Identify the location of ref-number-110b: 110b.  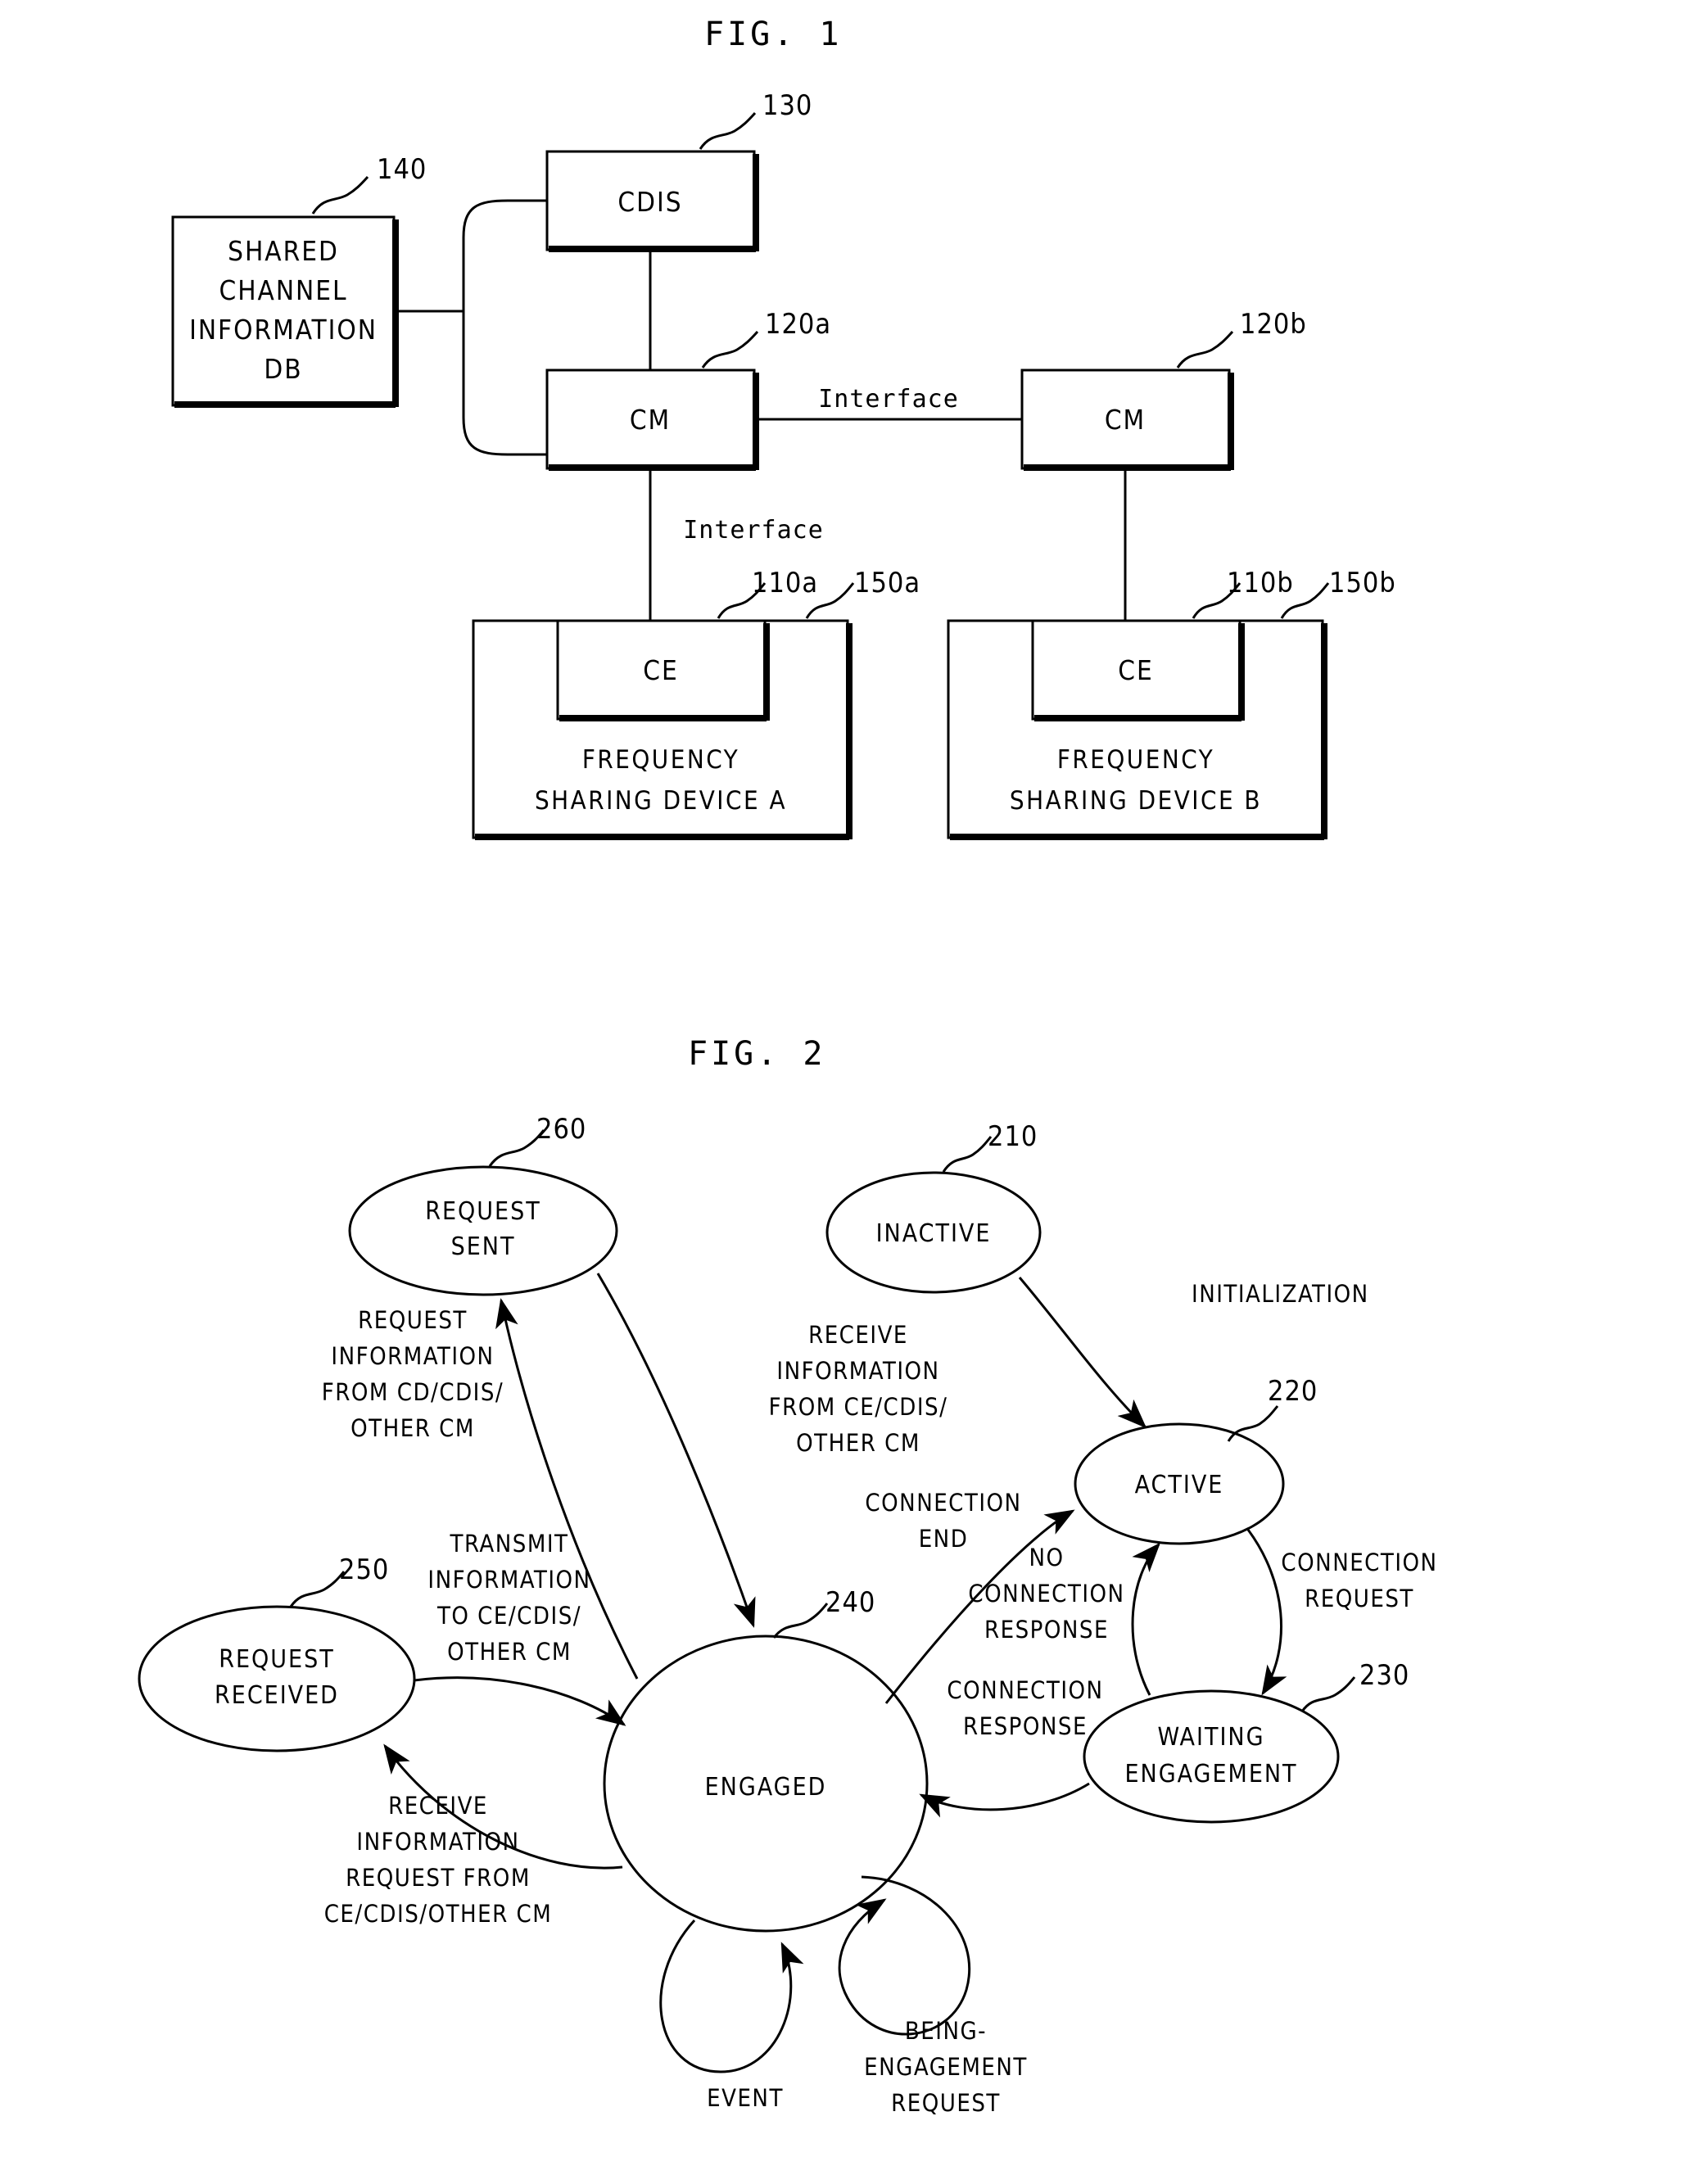
(1260, 583).